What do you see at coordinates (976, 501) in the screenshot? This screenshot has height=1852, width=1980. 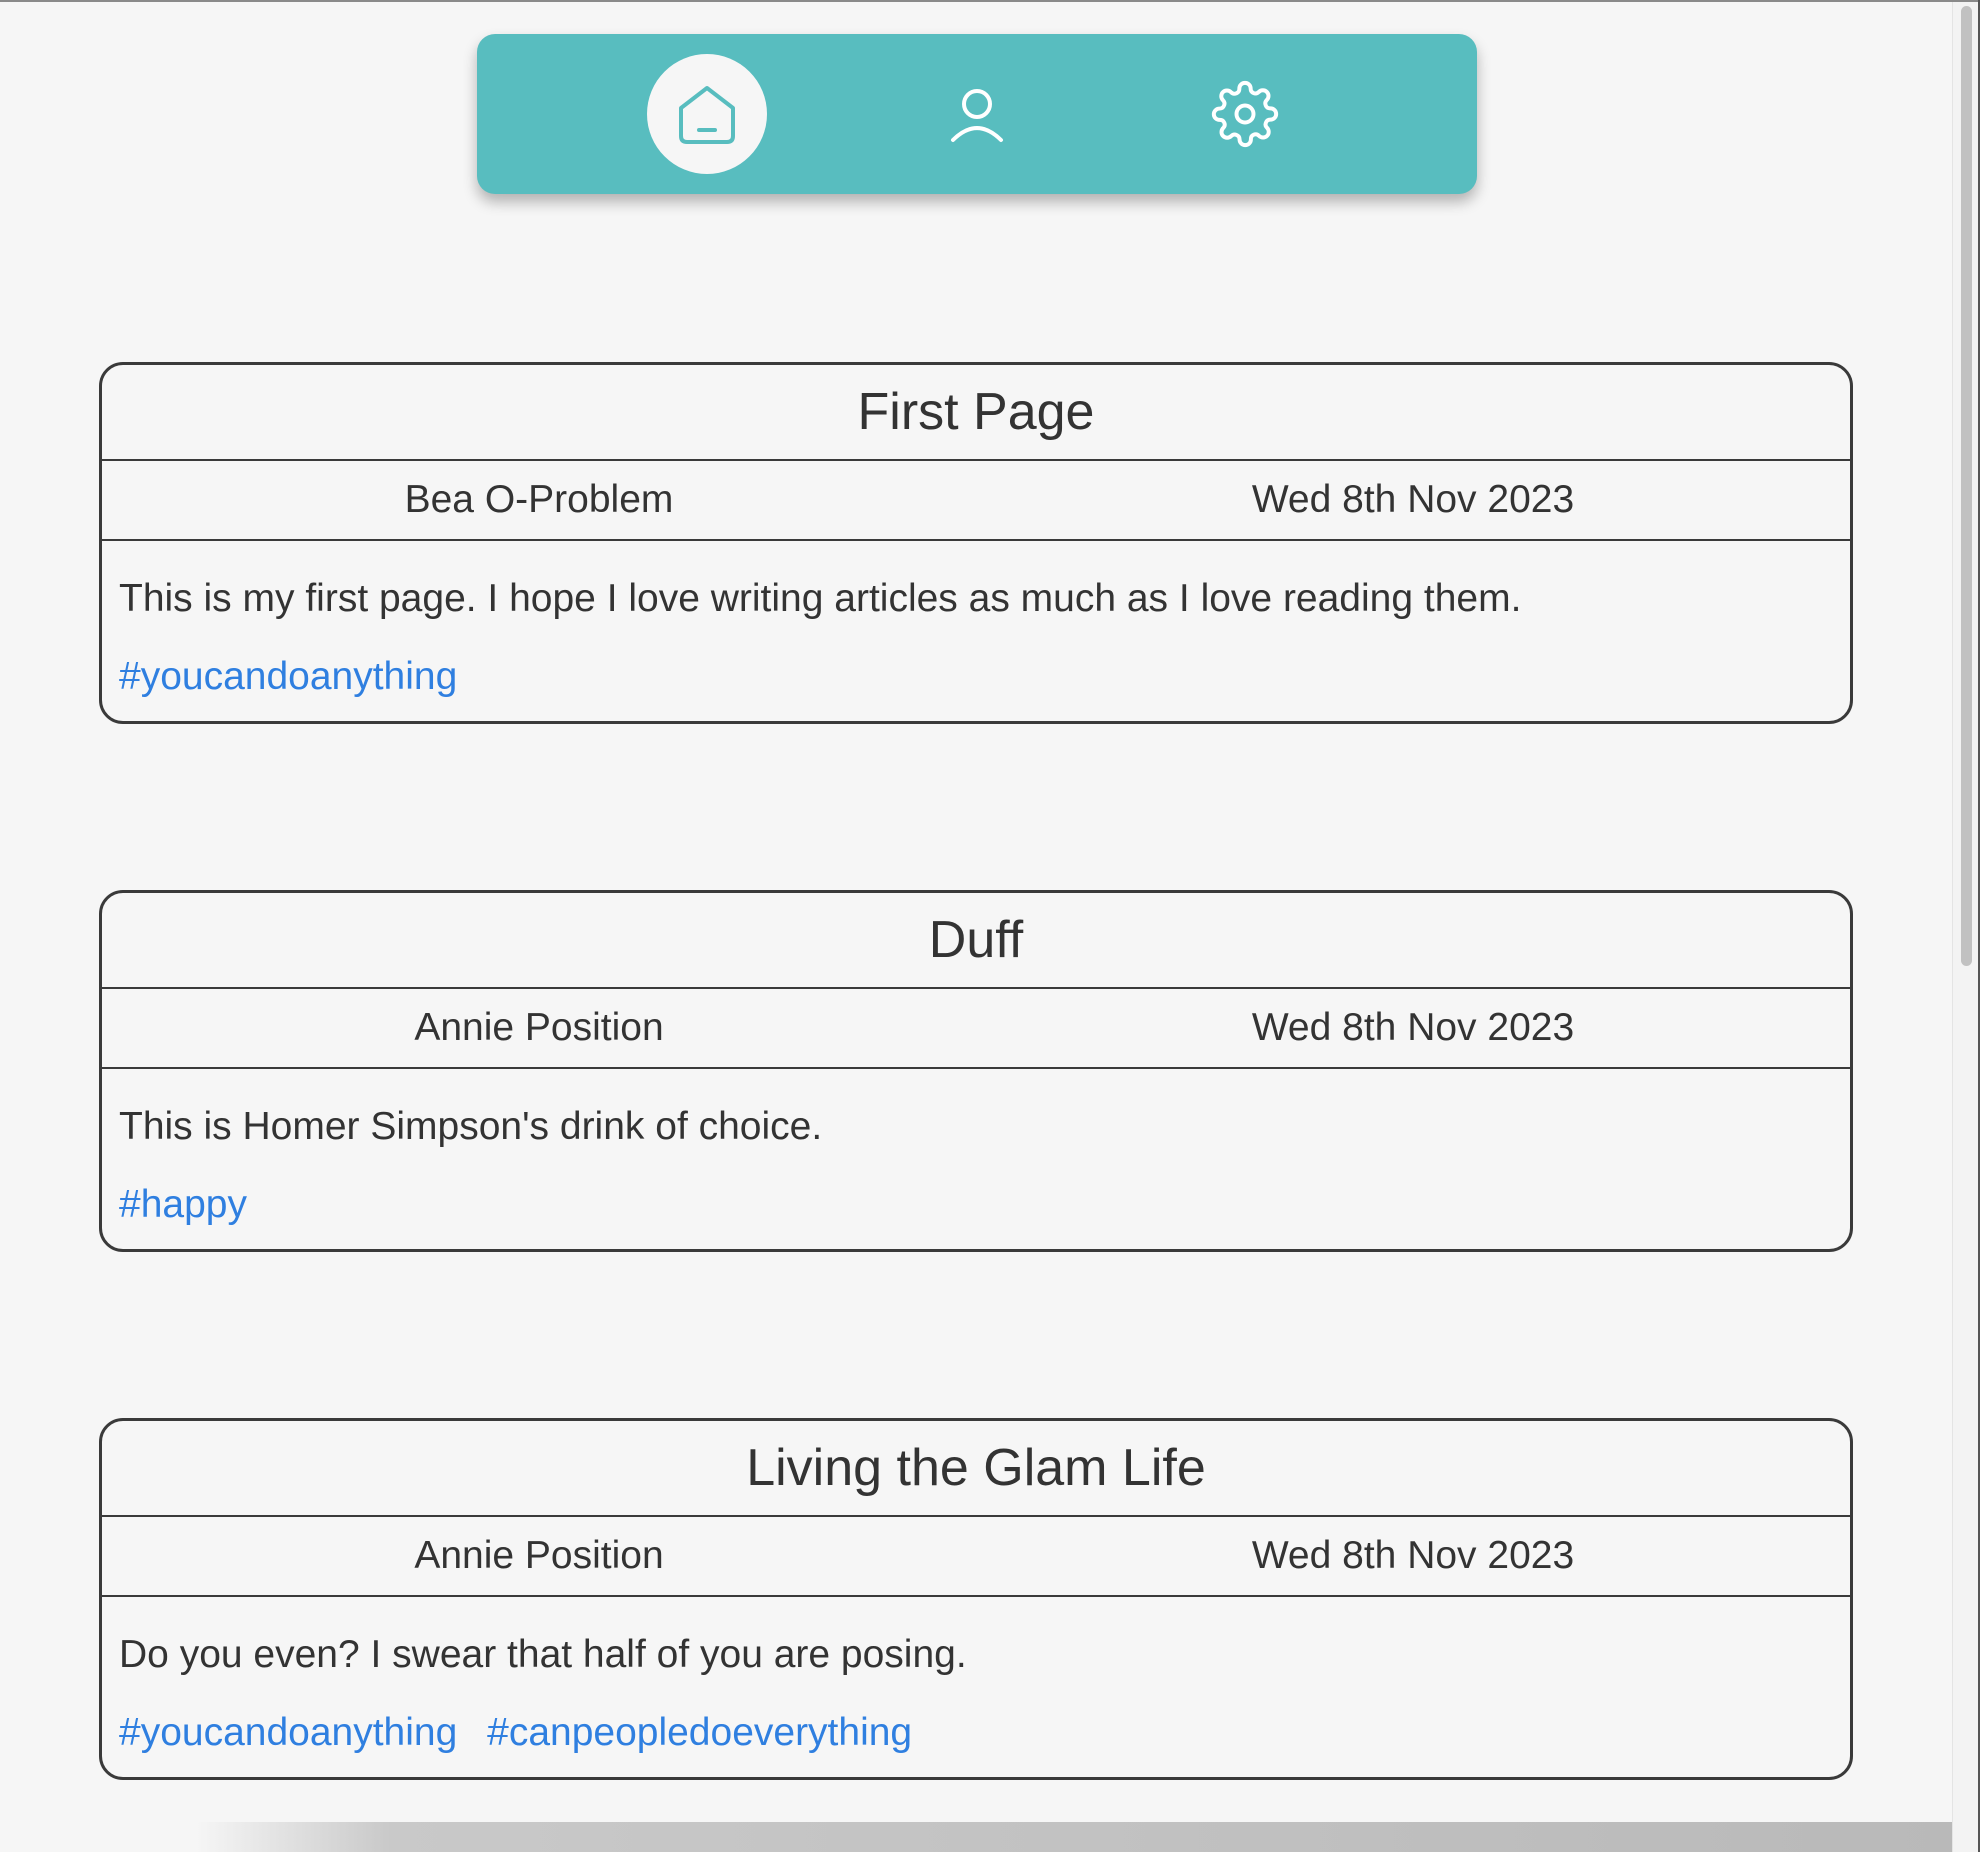 I see `article-meta-row: Bea O-Problem Wed 8th Nov 2023` at bounding box center [976, 501].